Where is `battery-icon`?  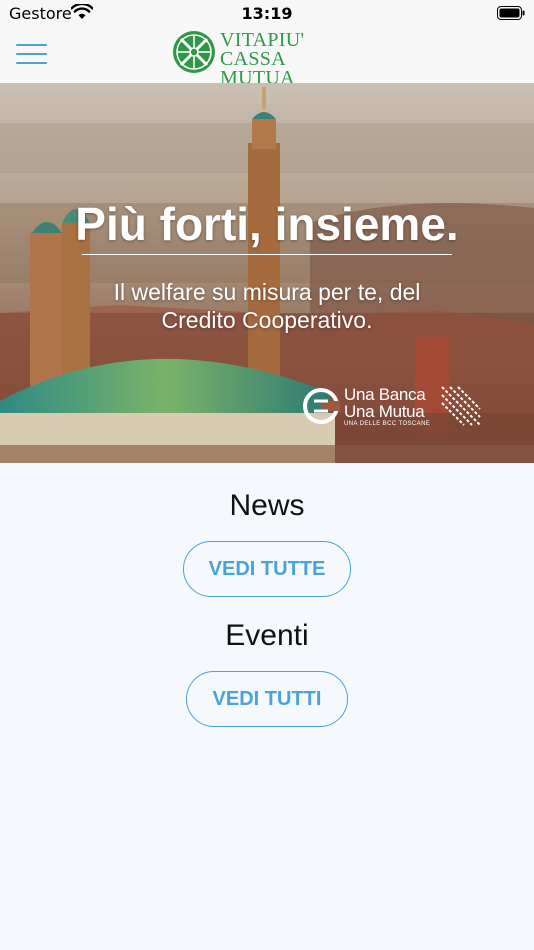
battery-icon is located at coordinates (511, 13).